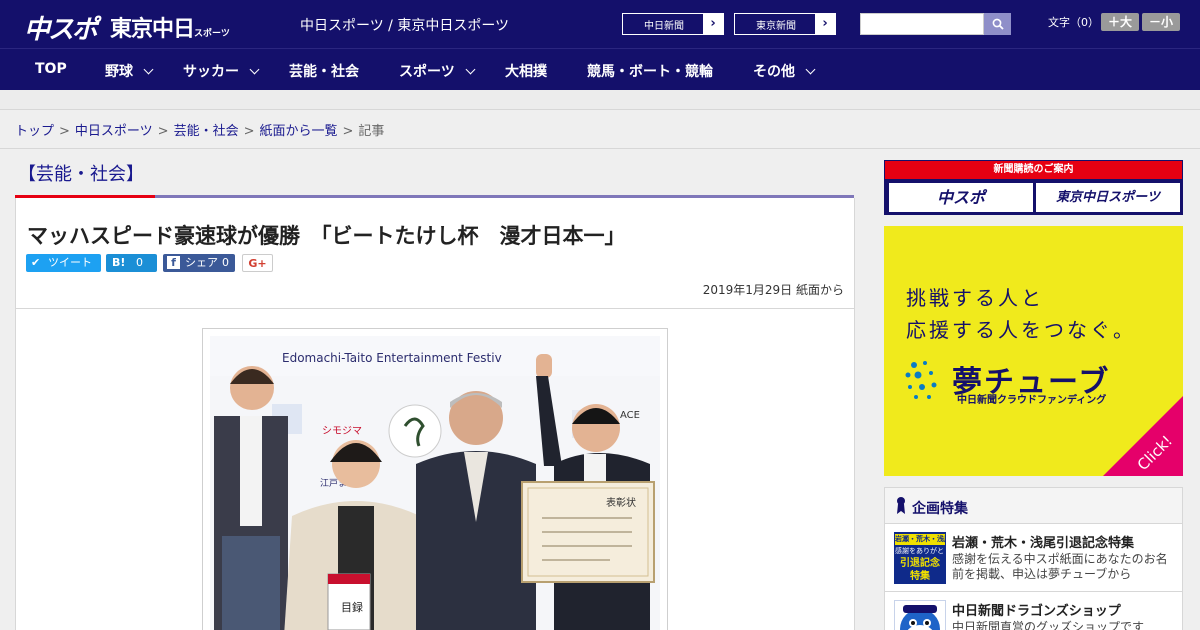 The width and height of the screenshot is (1200, 630). I want to click on tokyo-chunichi-logo: 東京中日スポーツ, so click(170, 27).